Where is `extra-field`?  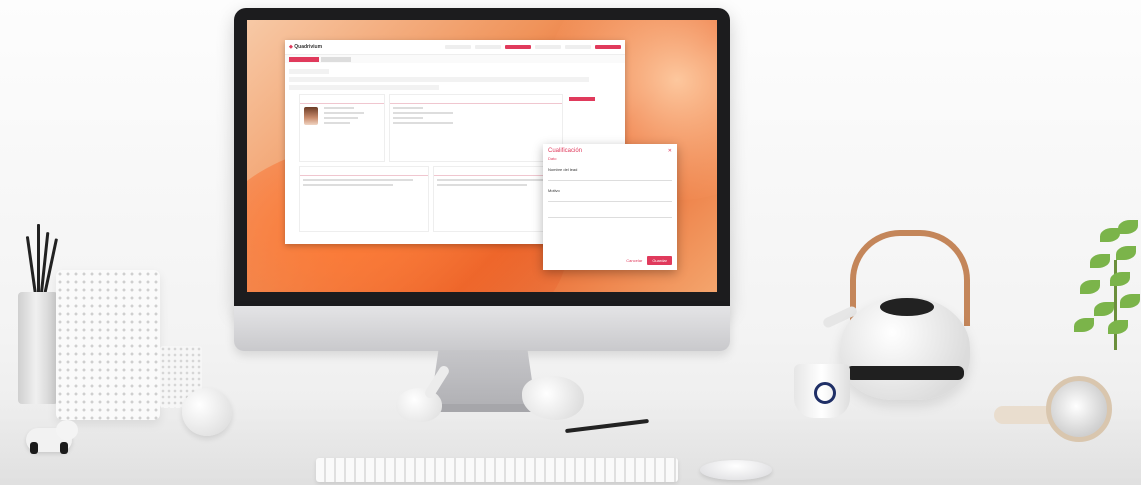
extra-field is located at coordinates (610, 214).